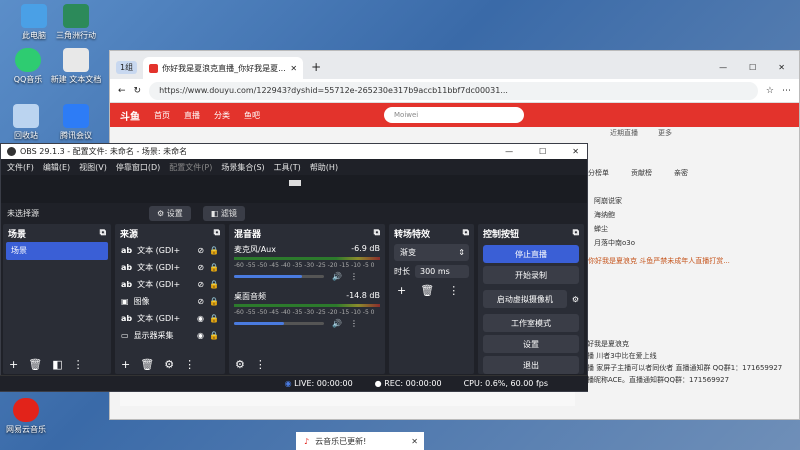 Image resolution: width=800 pixels, height=450 pixels. I want to click on obs-minimize-icon: —, so click(509, 151).